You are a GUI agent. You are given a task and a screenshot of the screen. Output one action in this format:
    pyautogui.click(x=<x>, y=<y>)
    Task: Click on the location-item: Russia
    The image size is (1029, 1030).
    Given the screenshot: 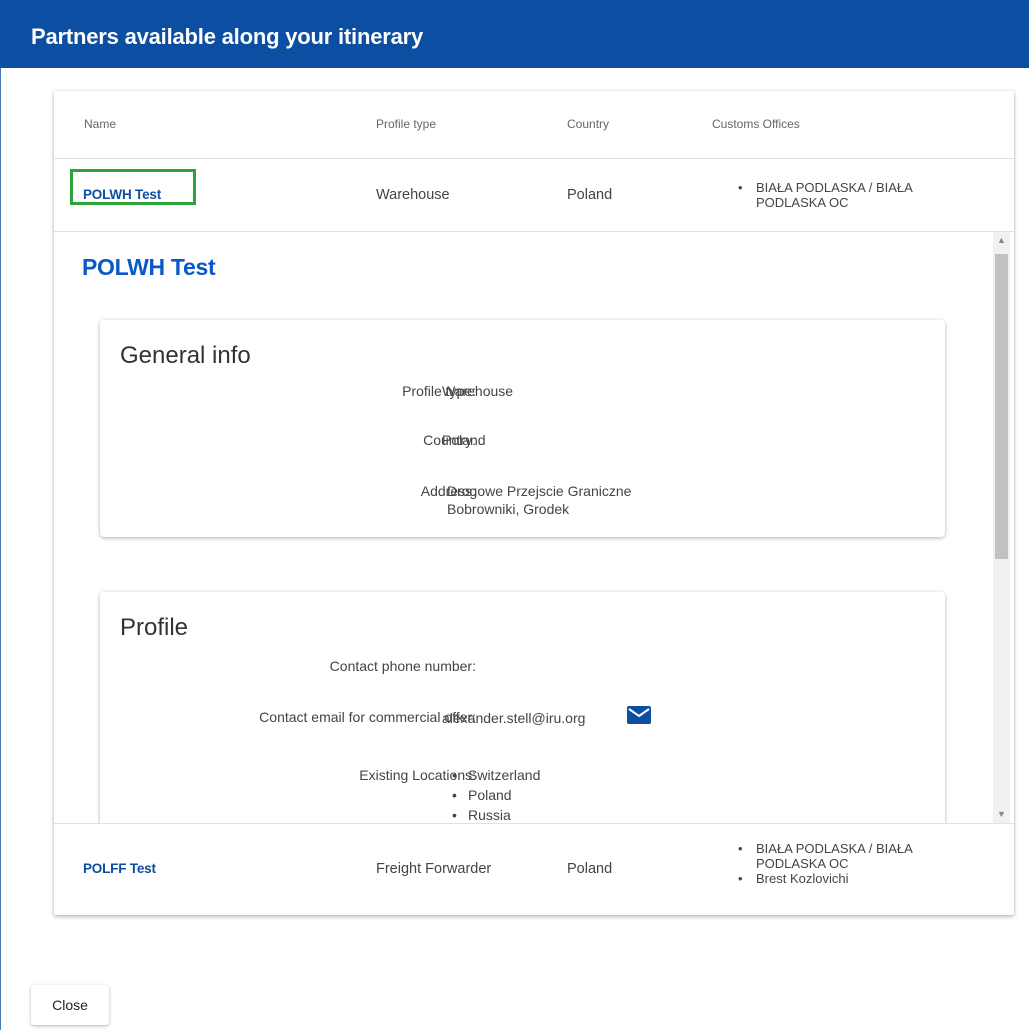 What is the action you would take?
    pyautogui.click(x=496, y=814)
    